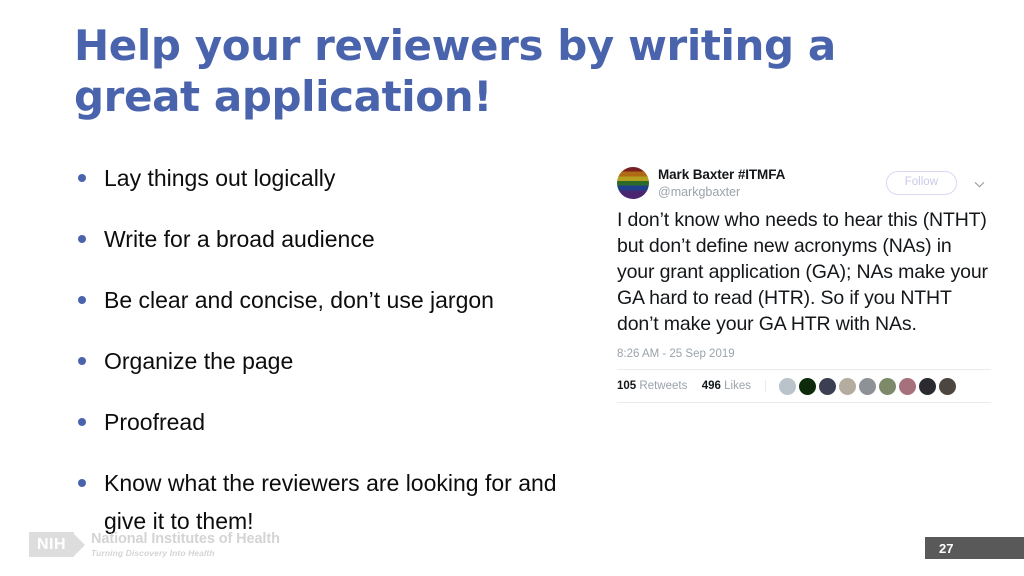  Describe the element at coordinates (155, 421) in the screenshot. I see `list-item-label: Proofread` at that location.